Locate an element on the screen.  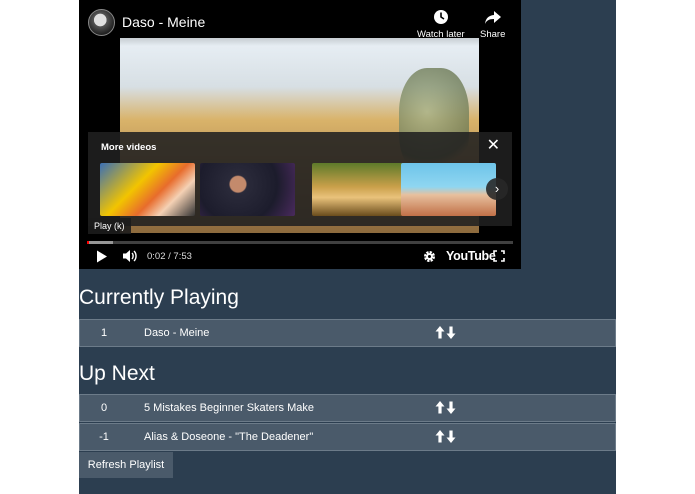
progress-played is located at coordinates (88, 242).